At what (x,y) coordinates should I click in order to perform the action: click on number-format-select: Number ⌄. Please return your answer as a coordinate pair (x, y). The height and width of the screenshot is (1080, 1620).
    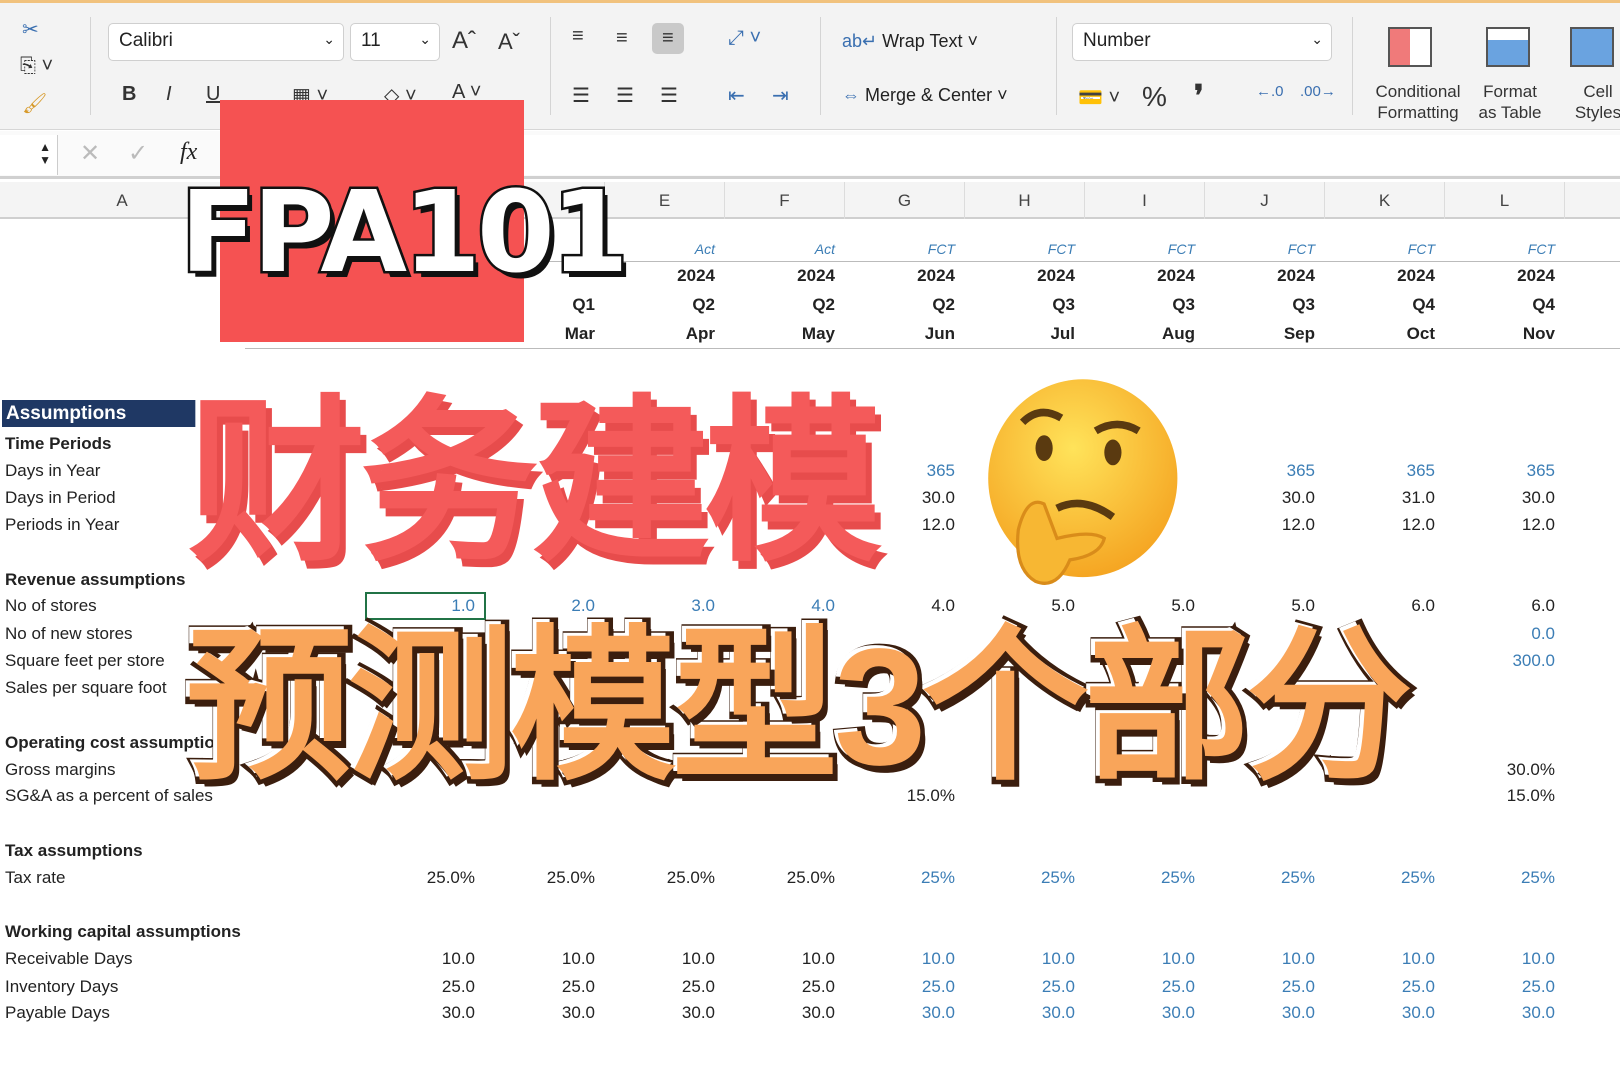
    Looking at the image, I should click on (1202, 42).